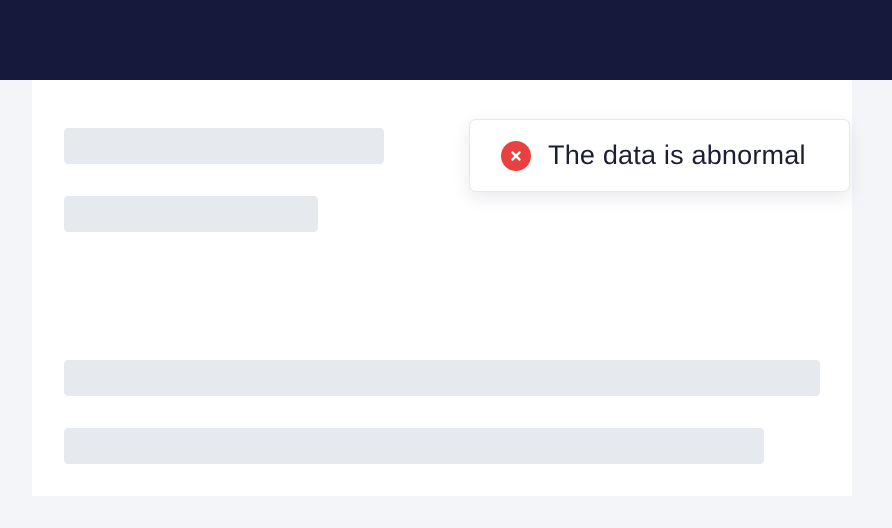  Describe the element at coordinates (677, 155) in the screenshot. I see `toast-message: The data is abnormal` at that location.